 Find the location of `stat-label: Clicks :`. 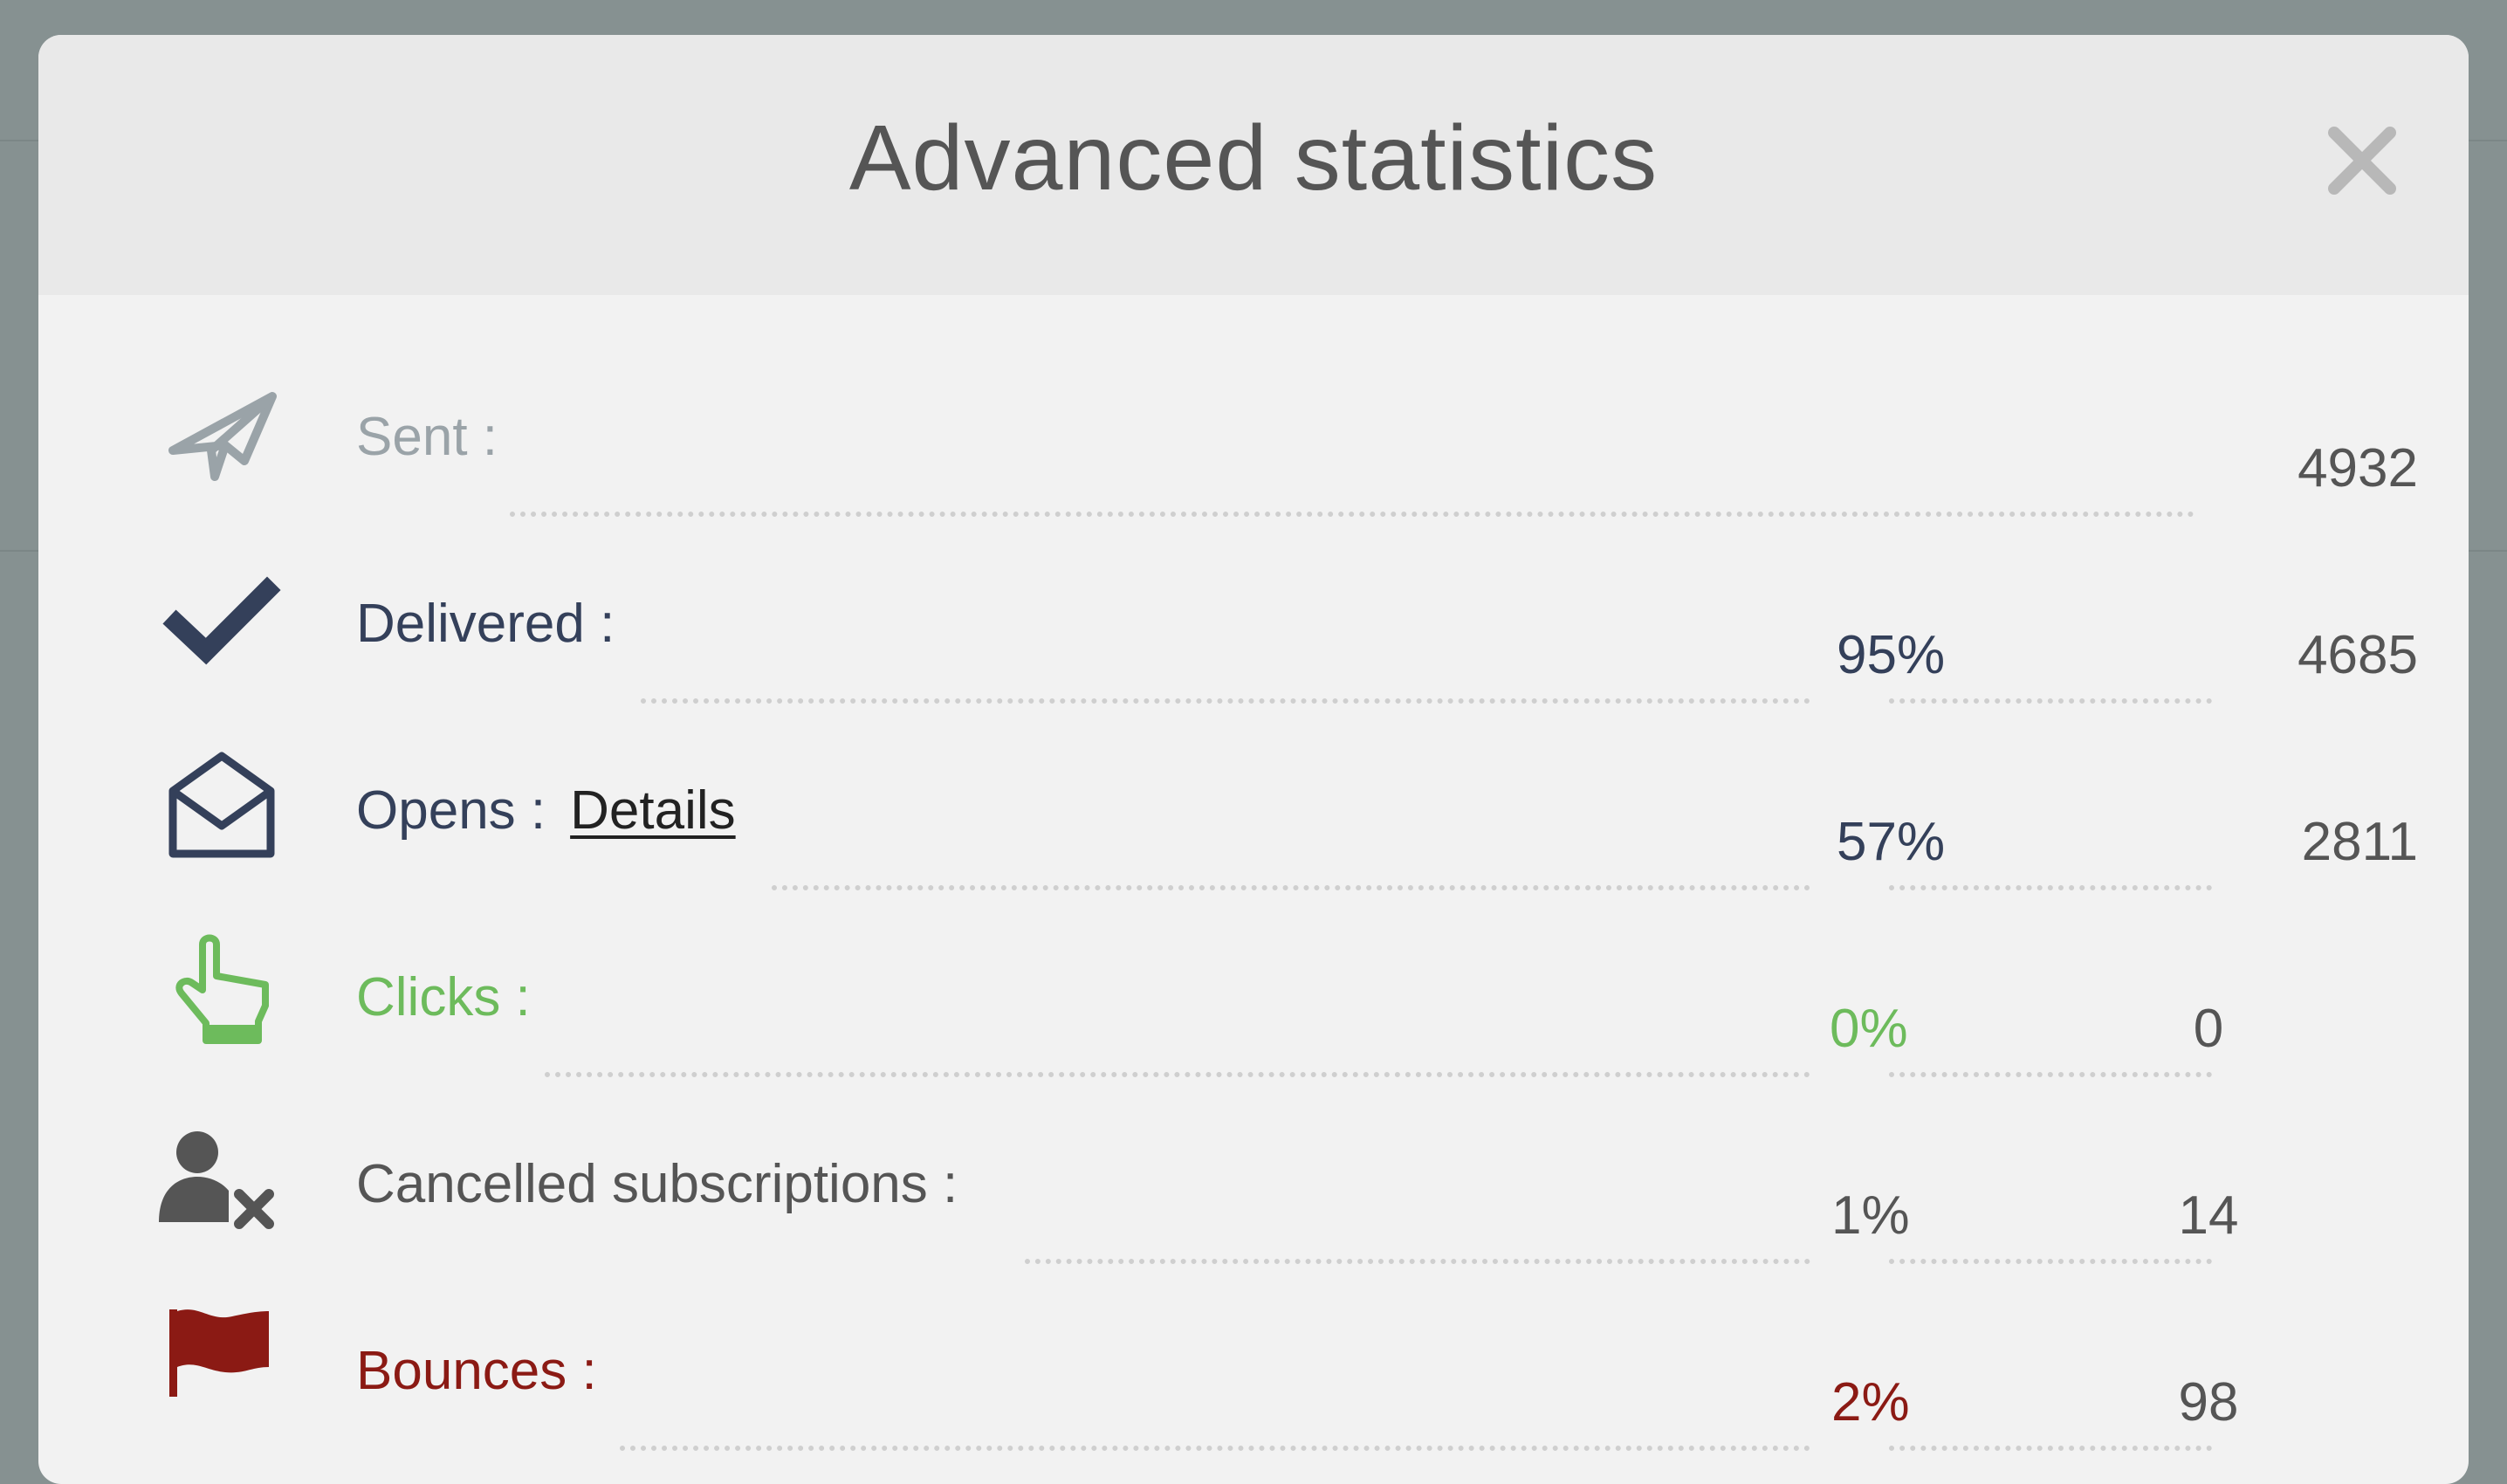

stat-label: Clicks : is located at coordinates (443, 998).